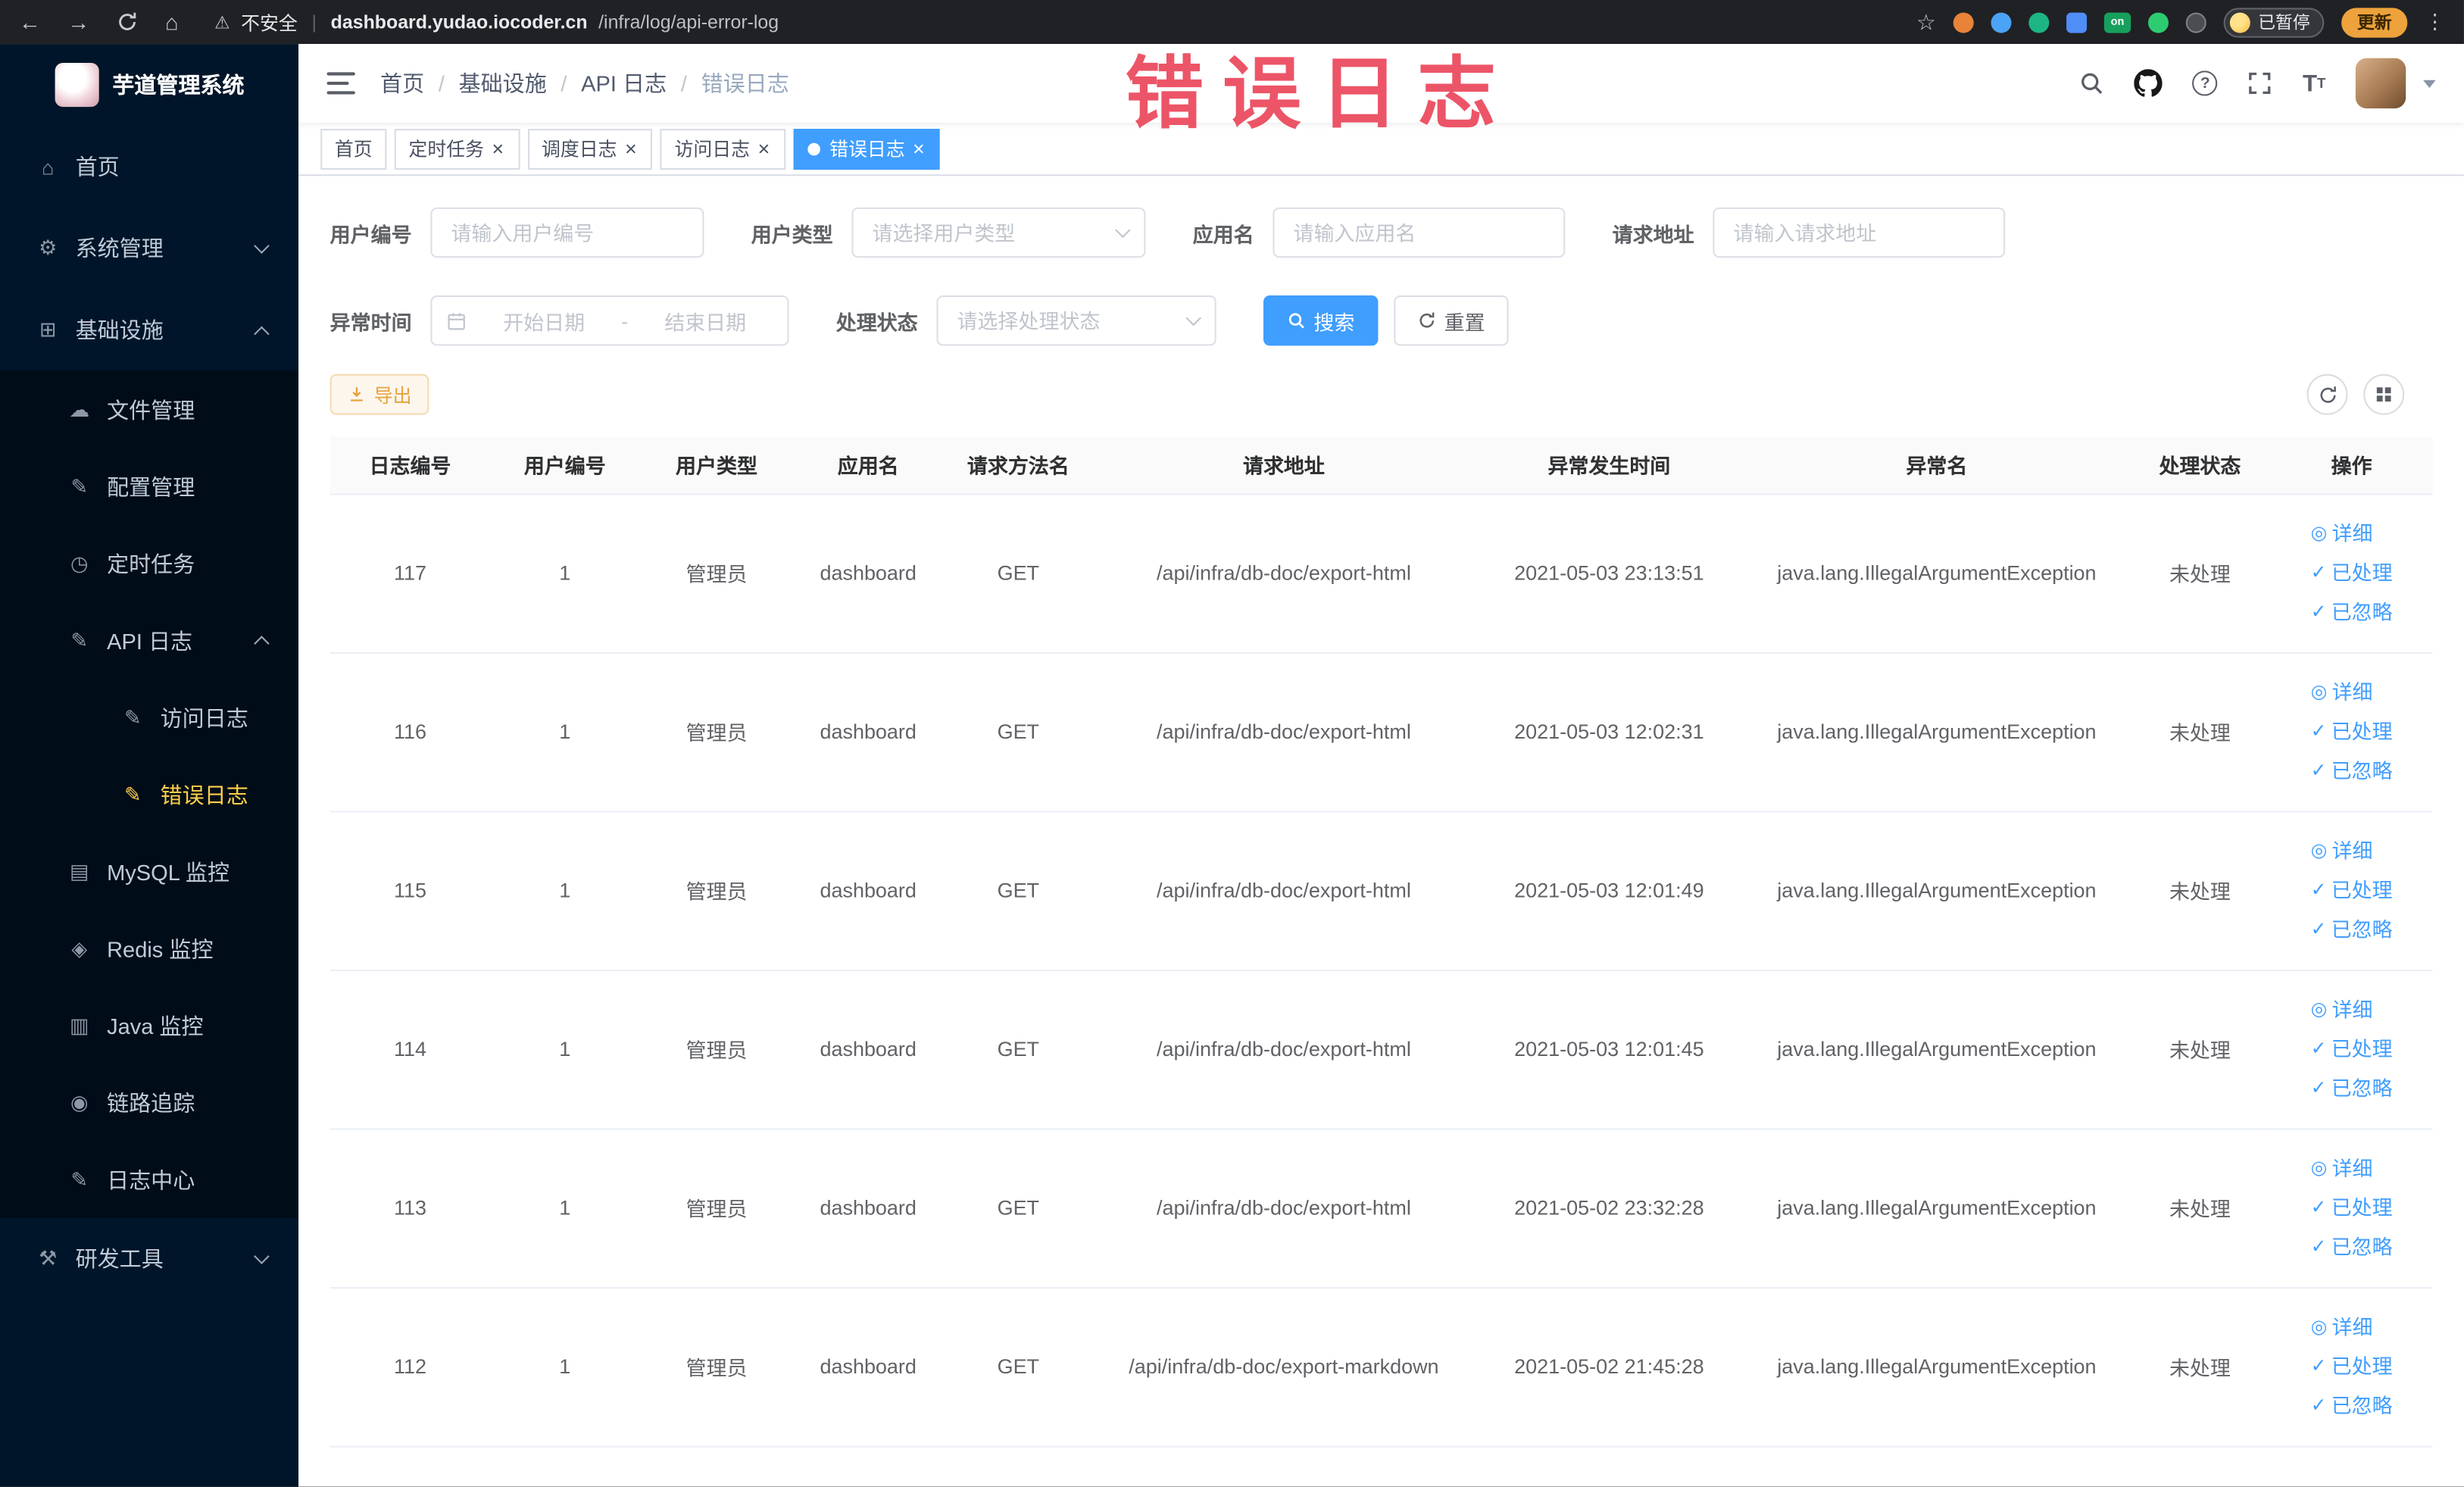 This screenshot has width=2464, height=1487. Describe the element at coordinates (867, 149) in the screenshot. I see `tab-error-log: 错误日志 ×` at that location.